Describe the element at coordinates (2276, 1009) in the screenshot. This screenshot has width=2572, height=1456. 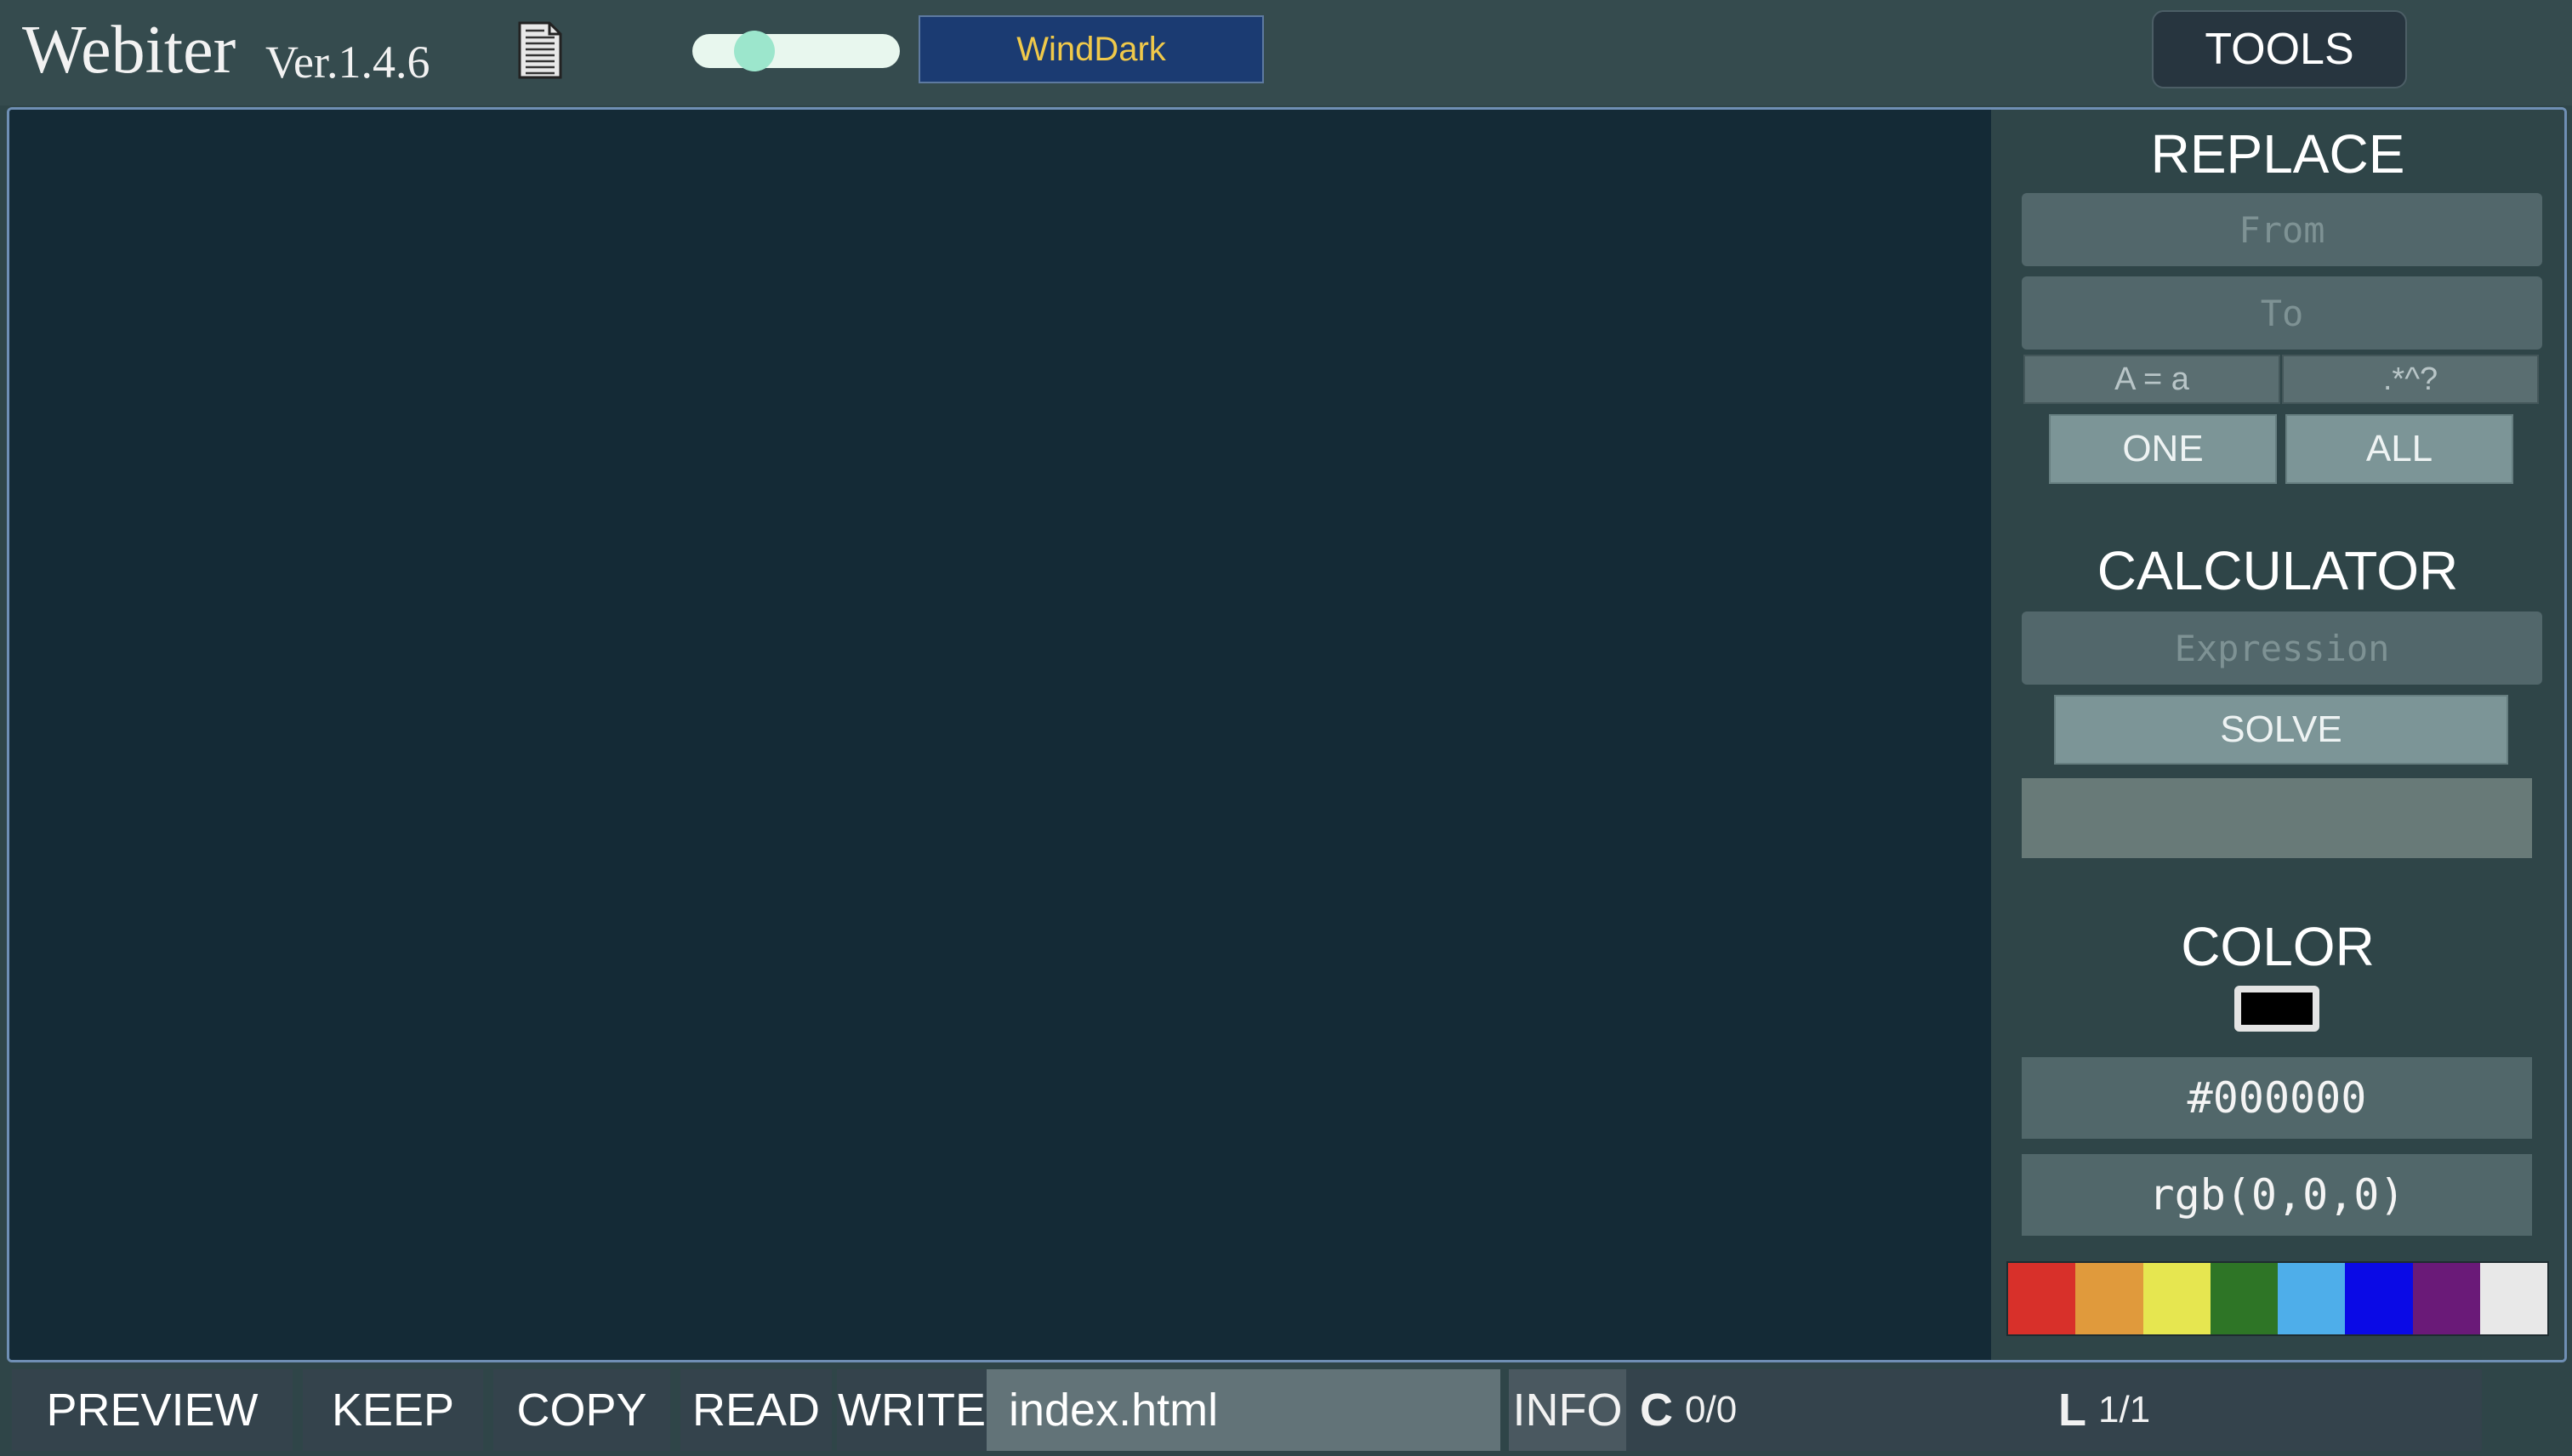
I see `color-swatch` at that location.